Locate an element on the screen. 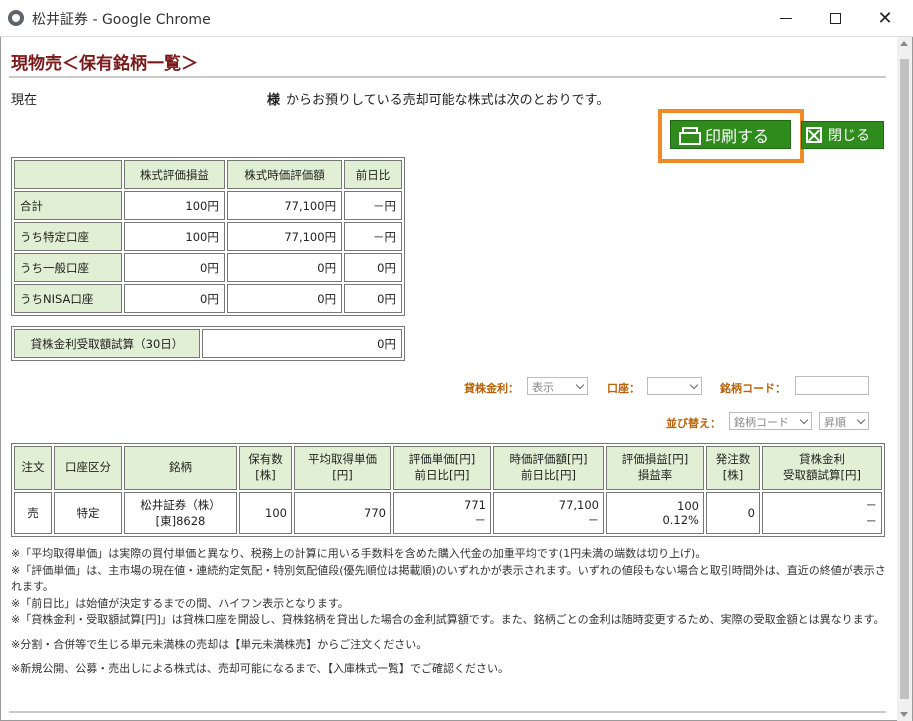 Image resolution: width=913 pixels, height=721 pixels. sort-order-select-value: 昇順 is located at coordinates (835, 422).